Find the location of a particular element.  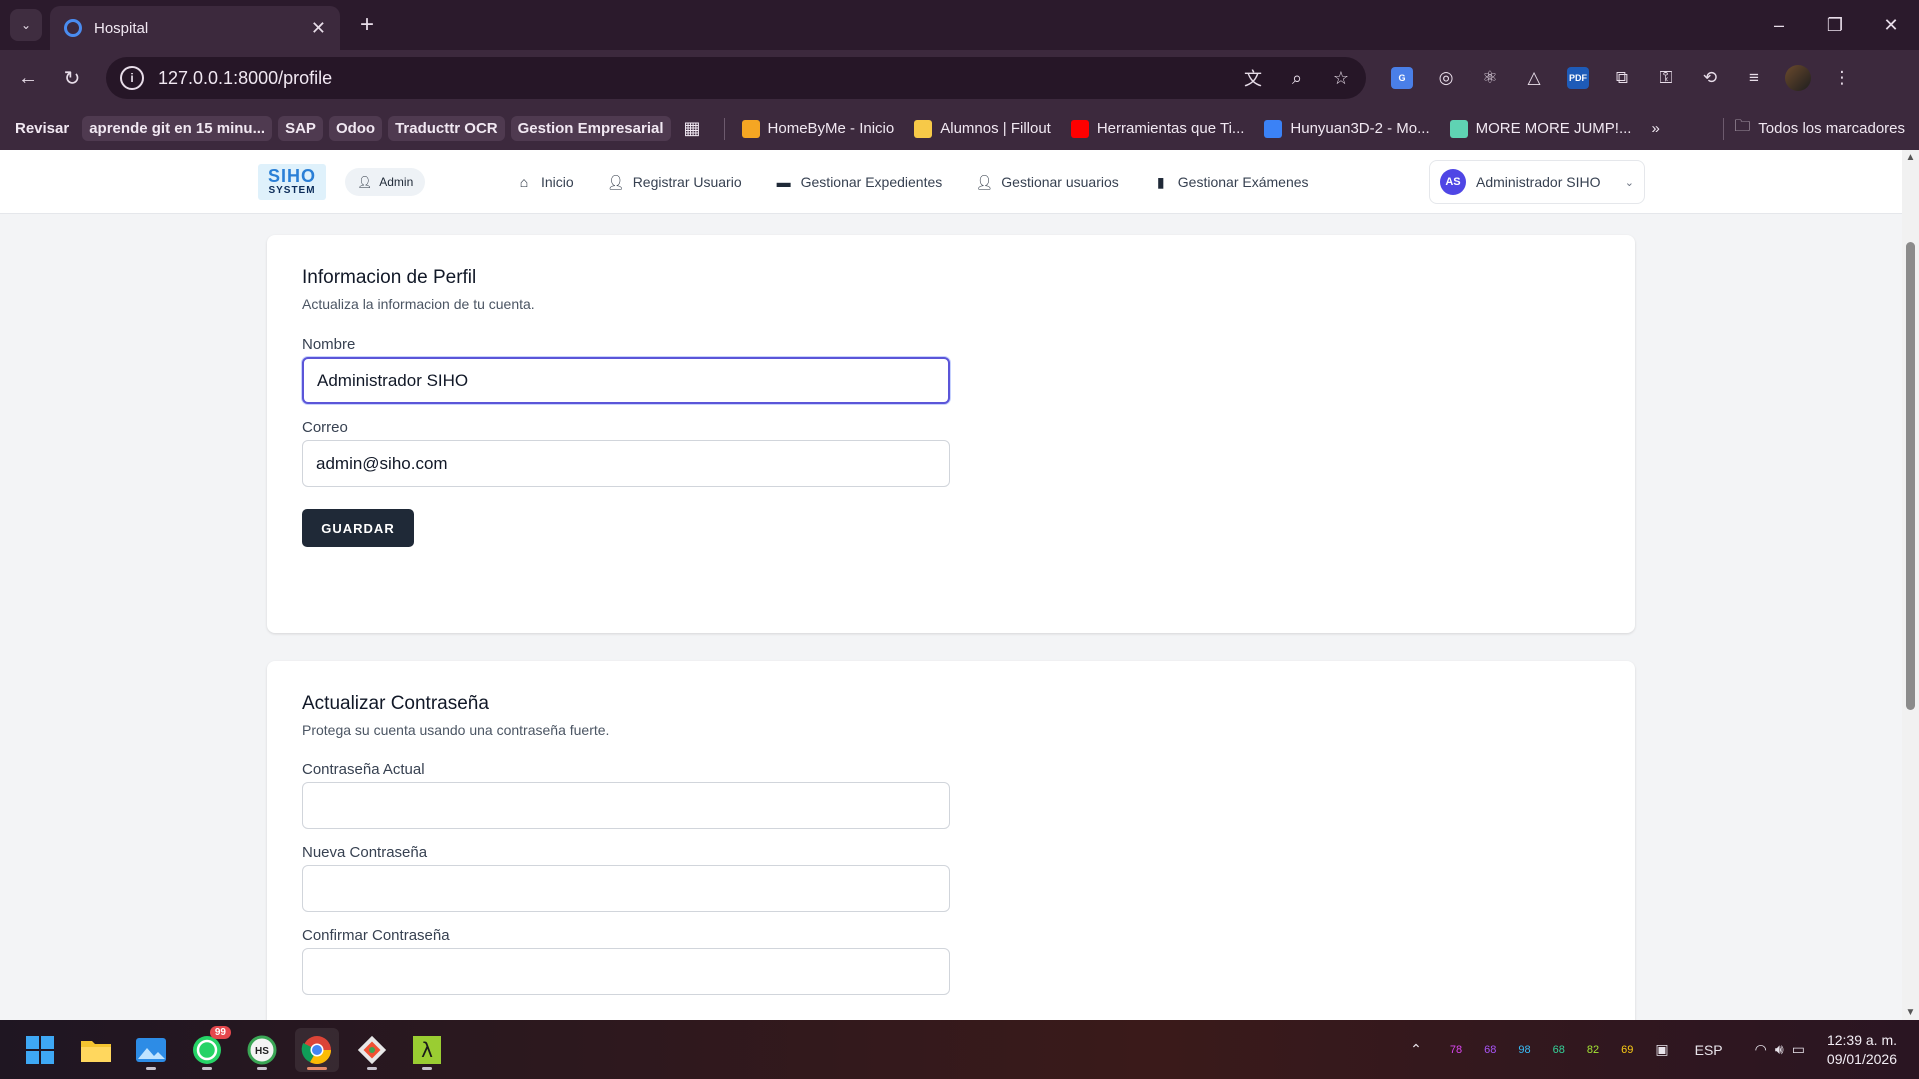

media-controls-button: ≡ is located at coordinates (1754, 78).